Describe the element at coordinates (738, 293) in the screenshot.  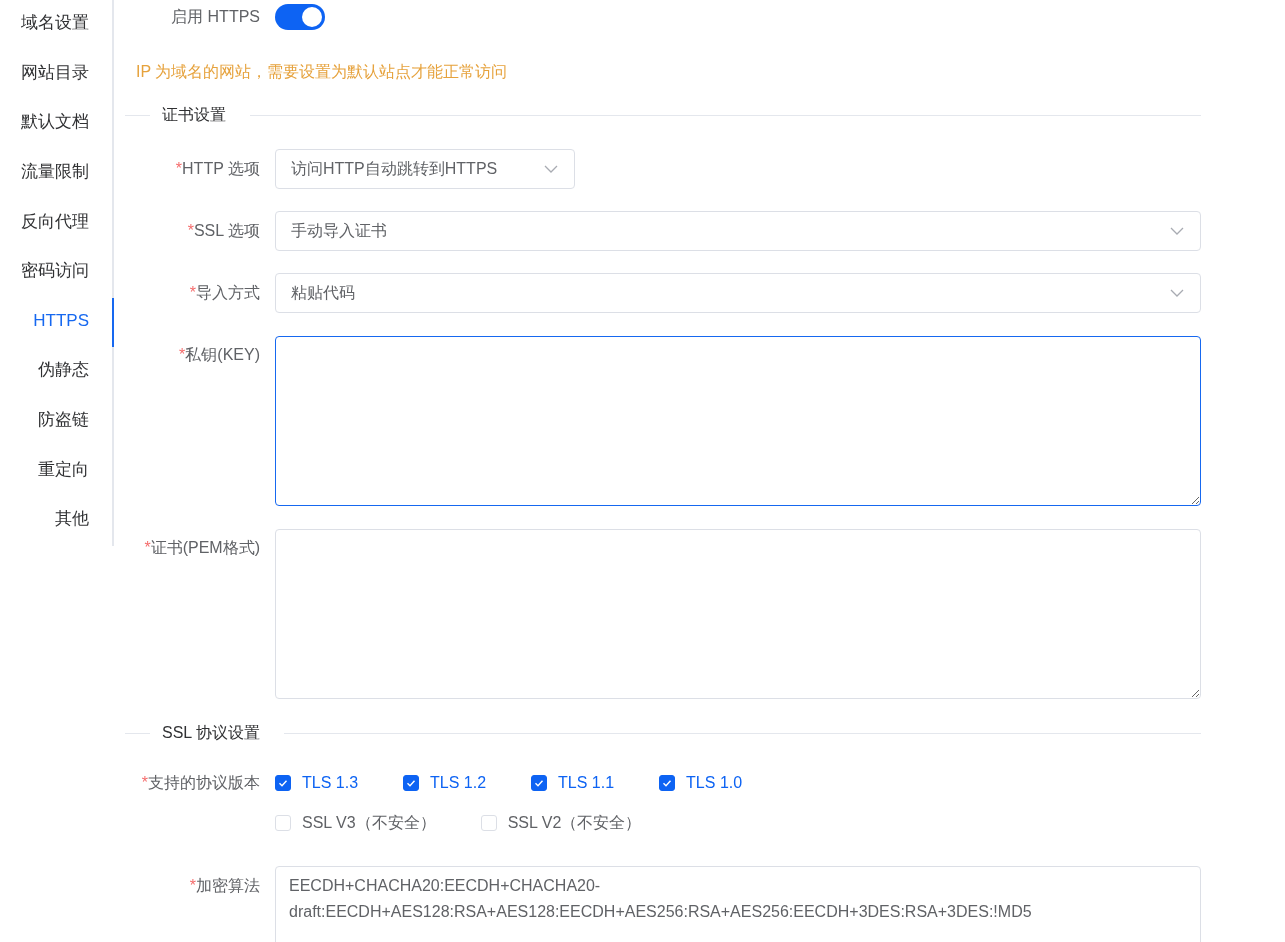
I see `dropdown-select: 粘贴代码` at that location.